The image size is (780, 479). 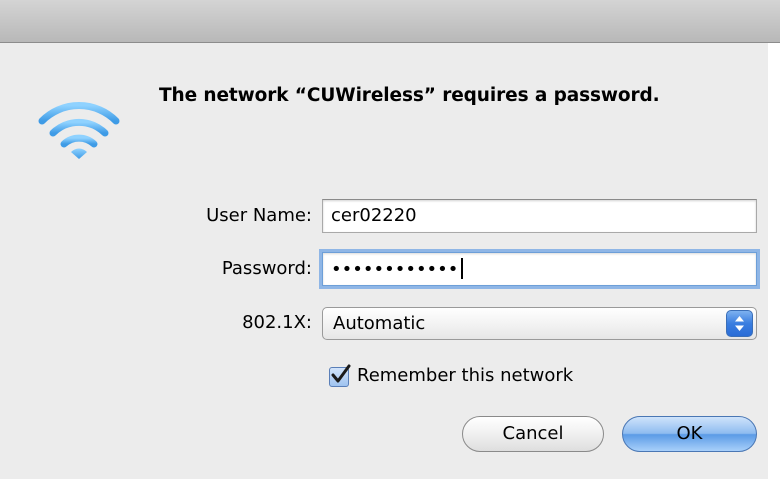 I want to click on username-field: cer02220, so click(x=539, y=216).